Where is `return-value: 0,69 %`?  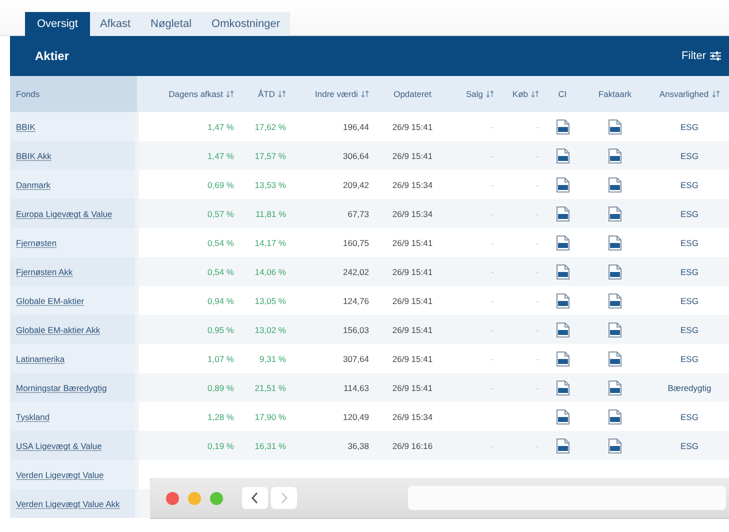
return-value: 0,69 % is located at coordinates (221, 185).